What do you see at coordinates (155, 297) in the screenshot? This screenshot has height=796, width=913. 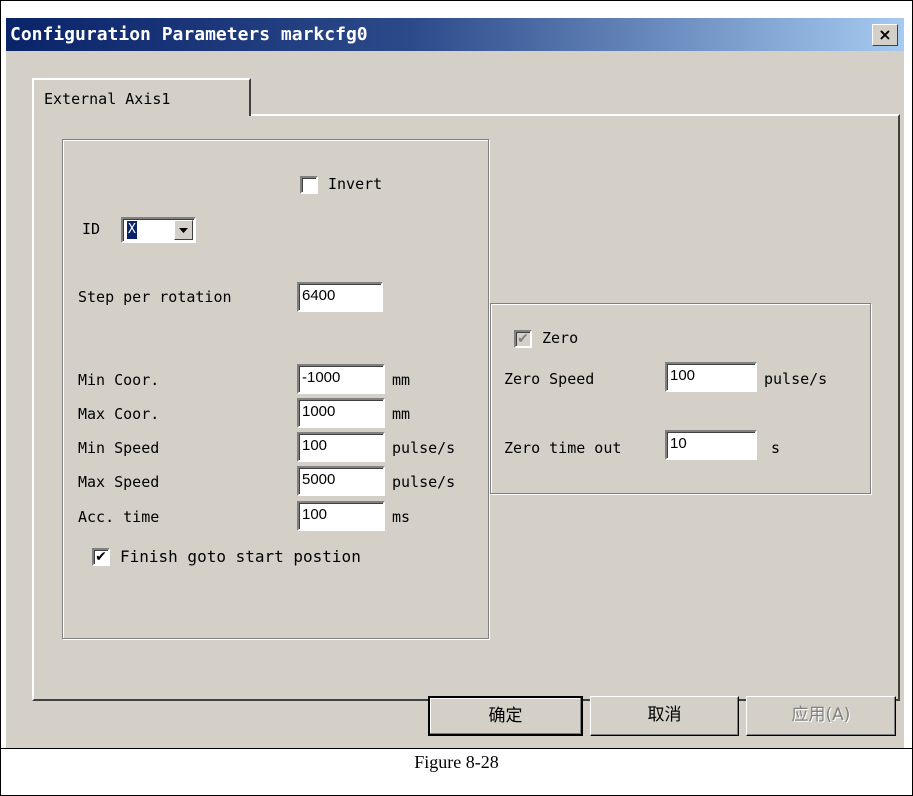 I see `step-per-rotation-label: Step per rotation` at bounding box center [155, 297].